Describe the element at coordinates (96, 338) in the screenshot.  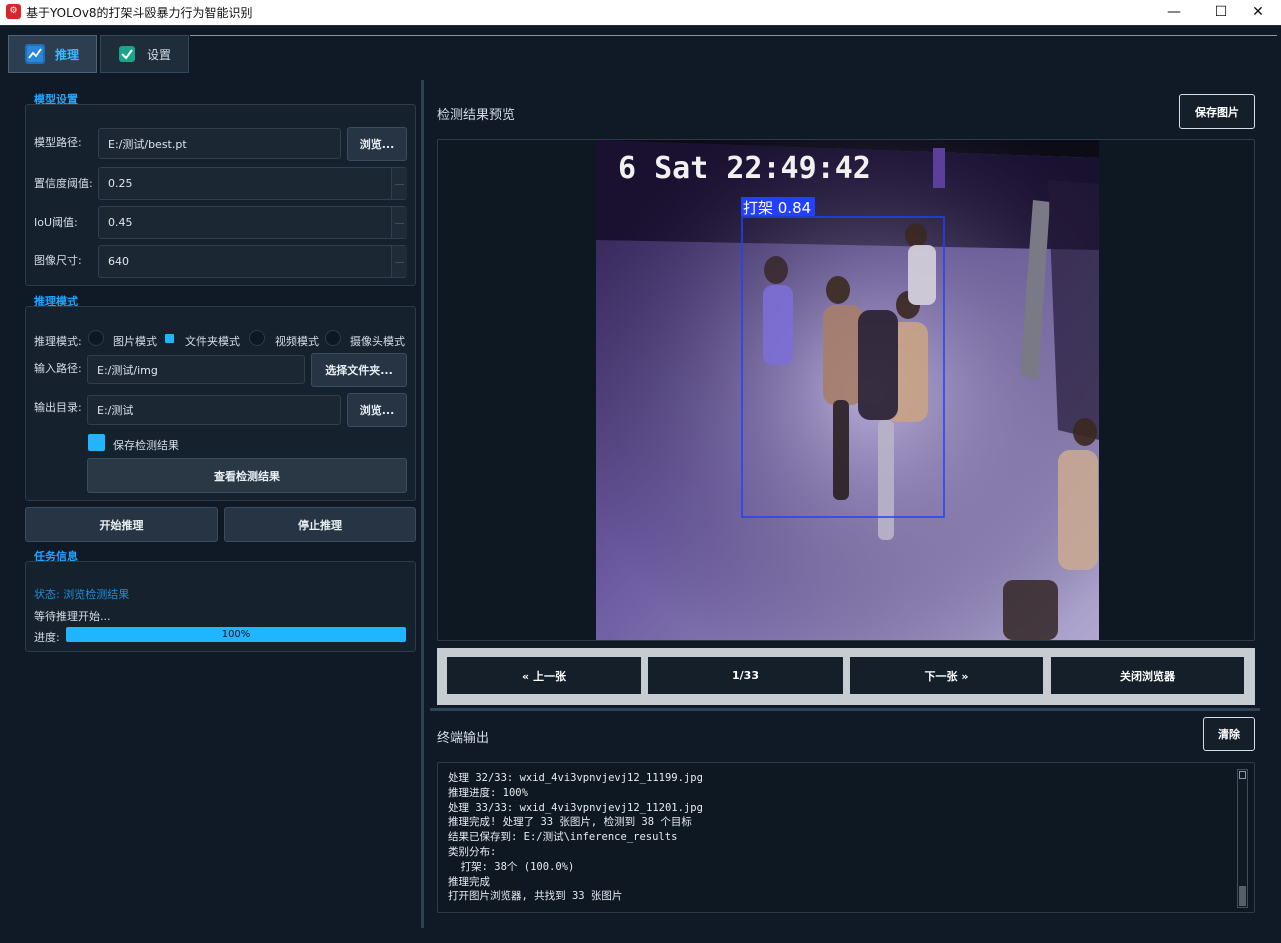
I see `radio-image-mode` at that location.